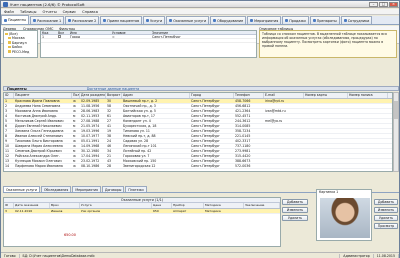  What do you see at coordinates (201, 88) in the screenshot?
I see `patients-header: Пациенты Dостатные данные пациента` at bounding box center [201, 88].